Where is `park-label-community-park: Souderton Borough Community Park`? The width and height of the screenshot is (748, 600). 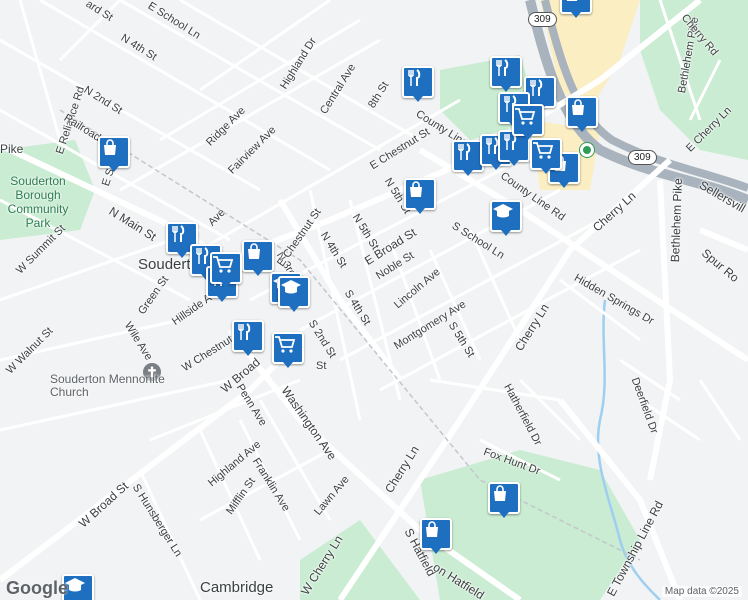 park-label-community-park: Souderton Borough Community Park is located at coordinates (38, 202).